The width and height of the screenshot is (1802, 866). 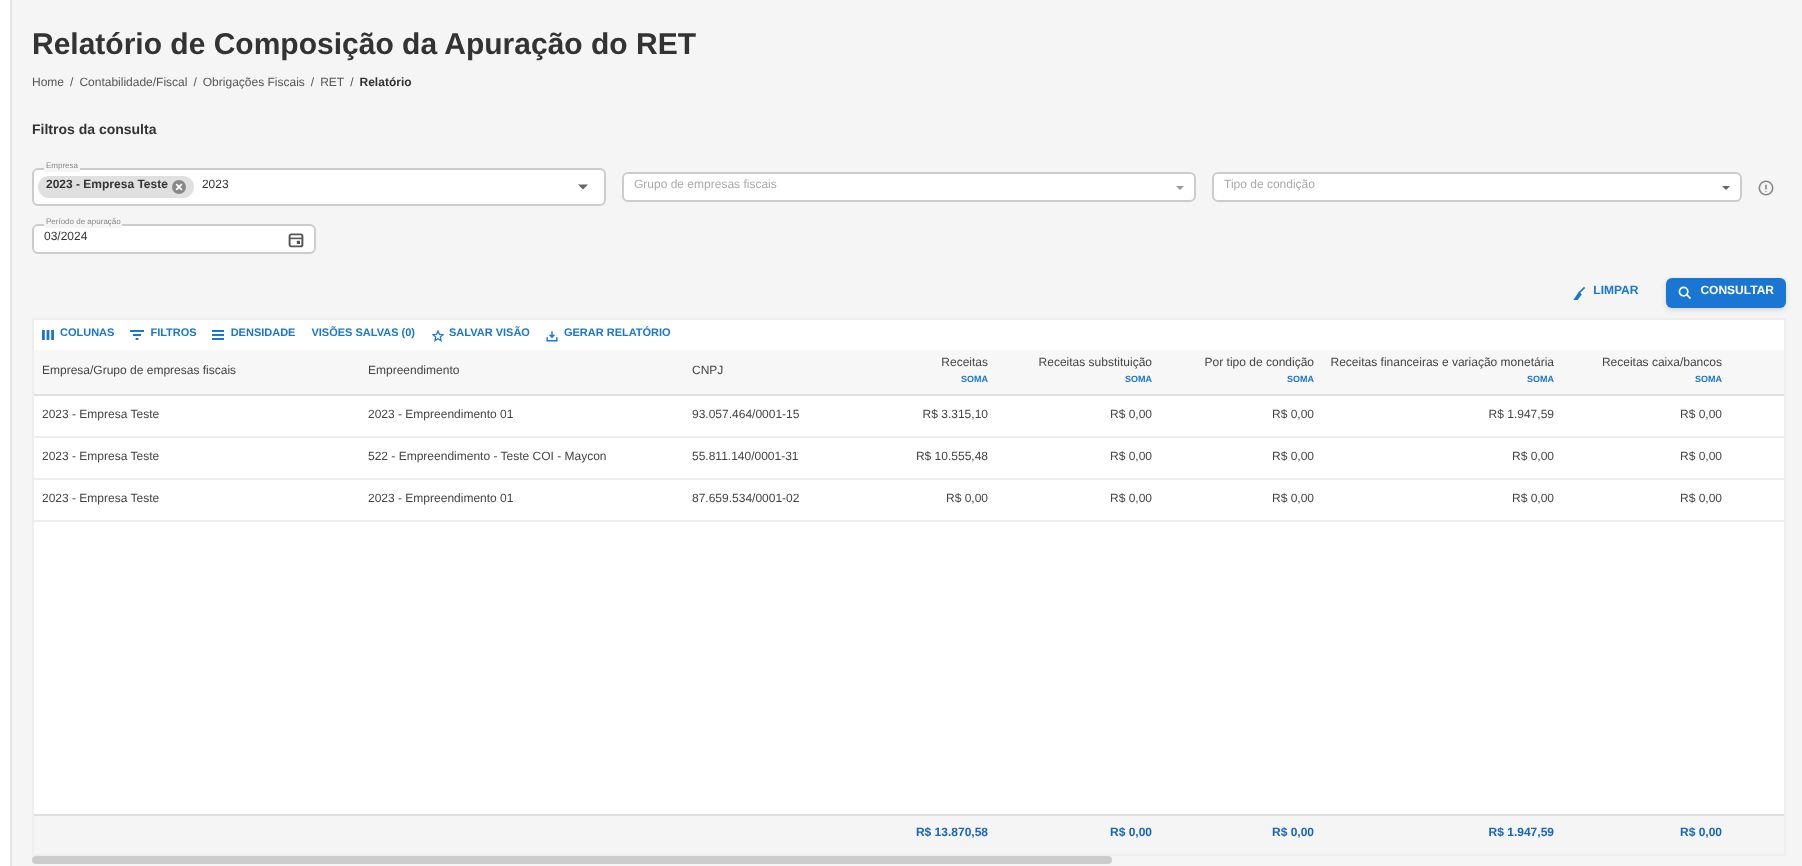 What do you see at coordinates (1766, 187) in the screenshot?
I see `info-icon` at bounding box center [1766, 187].